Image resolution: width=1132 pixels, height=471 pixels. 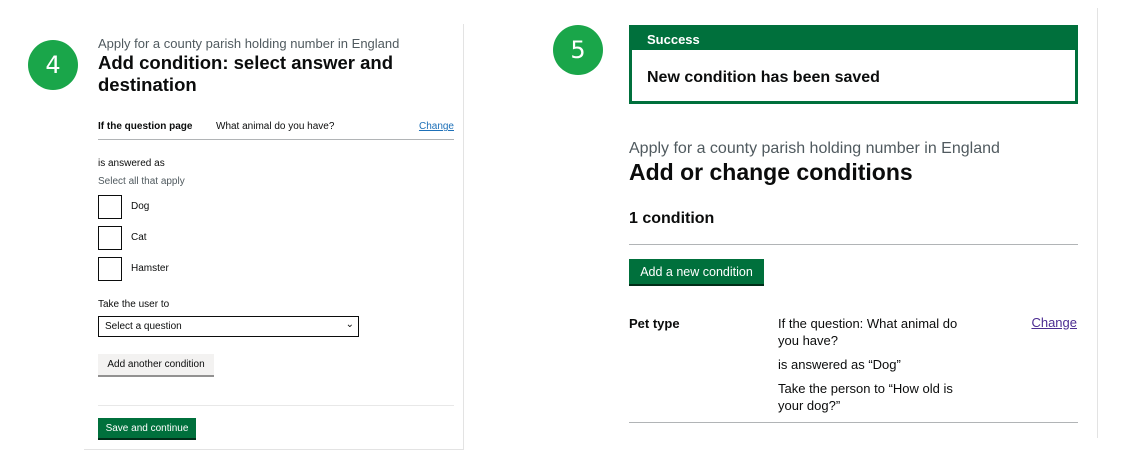 What do you see at coordinates (110, 238) in the screenshot?
I see `checkbox-cat` at bounding box center [110, 238].